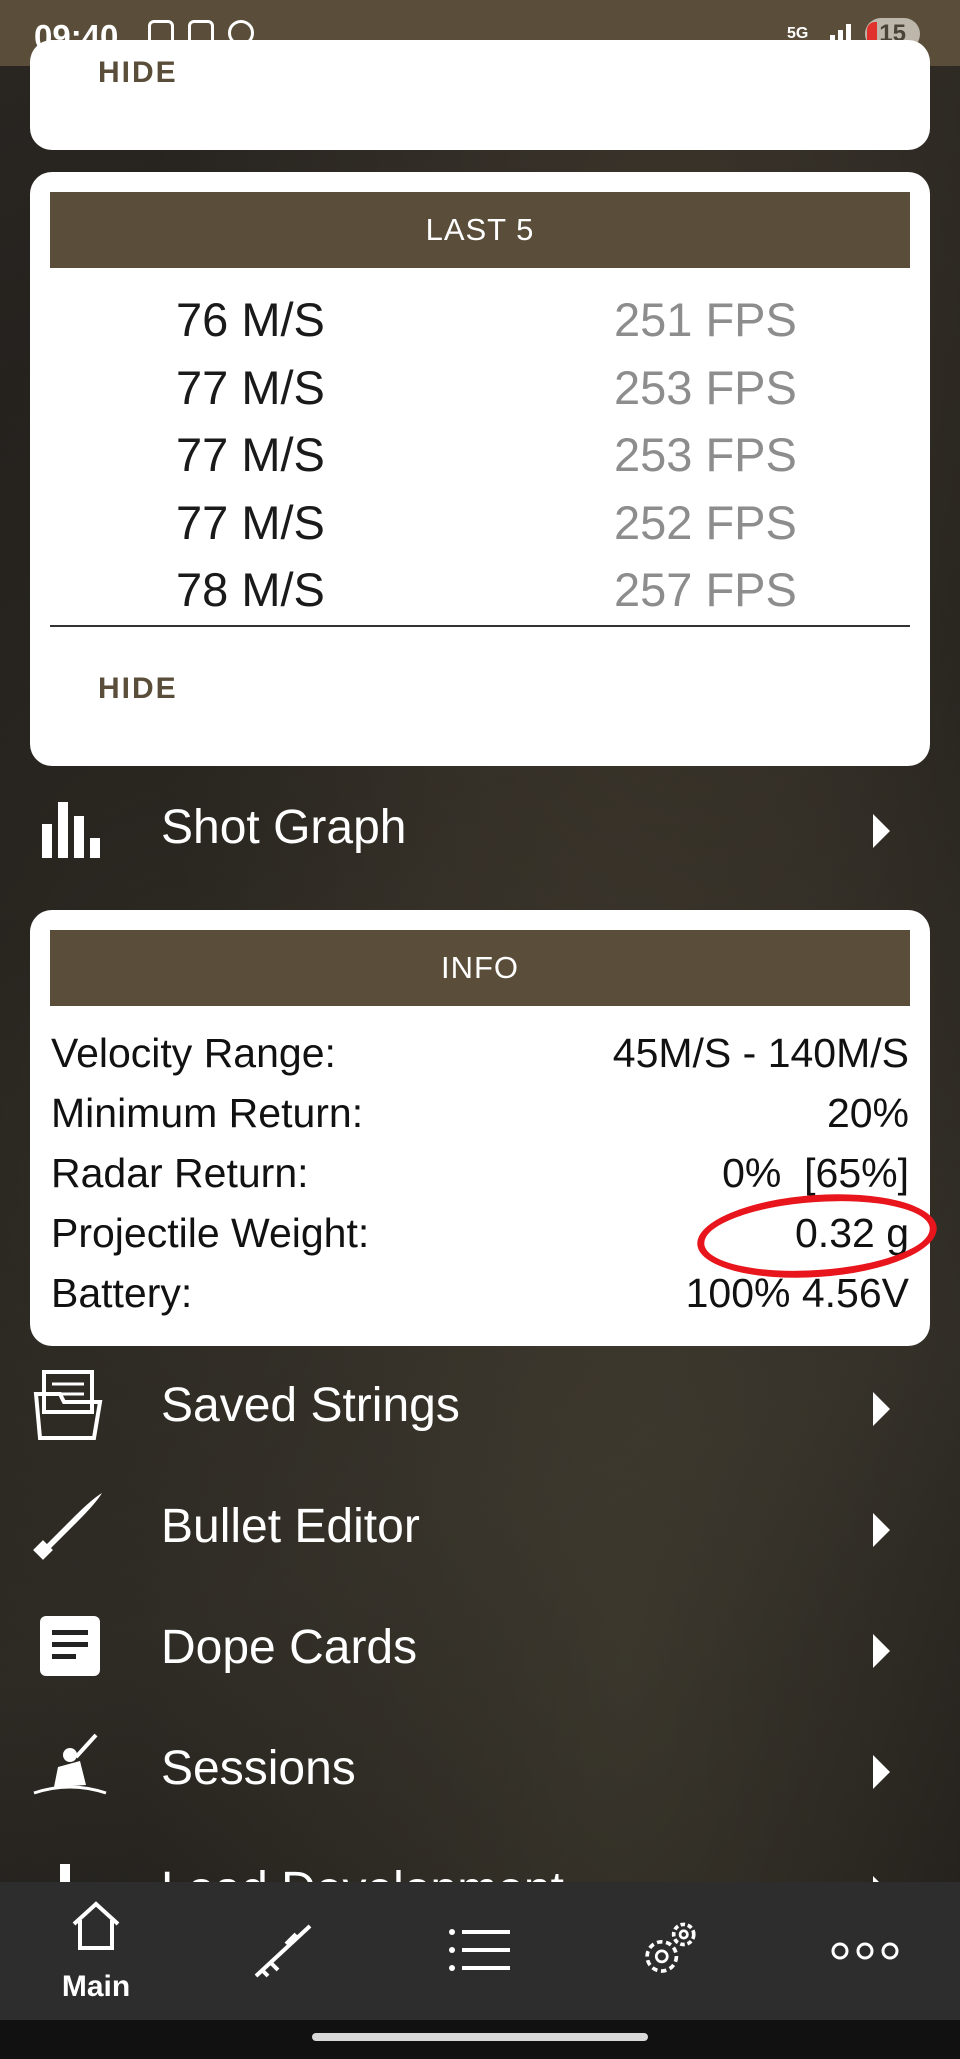 This screenshot has height=2059, width=960. What do you see at coordinates (480, 95) in the screenshot?
I see `previous-card: HIDE` at bounding box center [480, 95].